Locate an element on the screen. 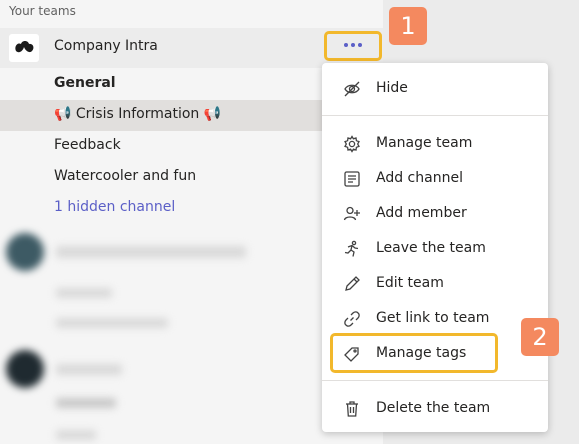  eye-off-icon is located at coordinates (352, 89).